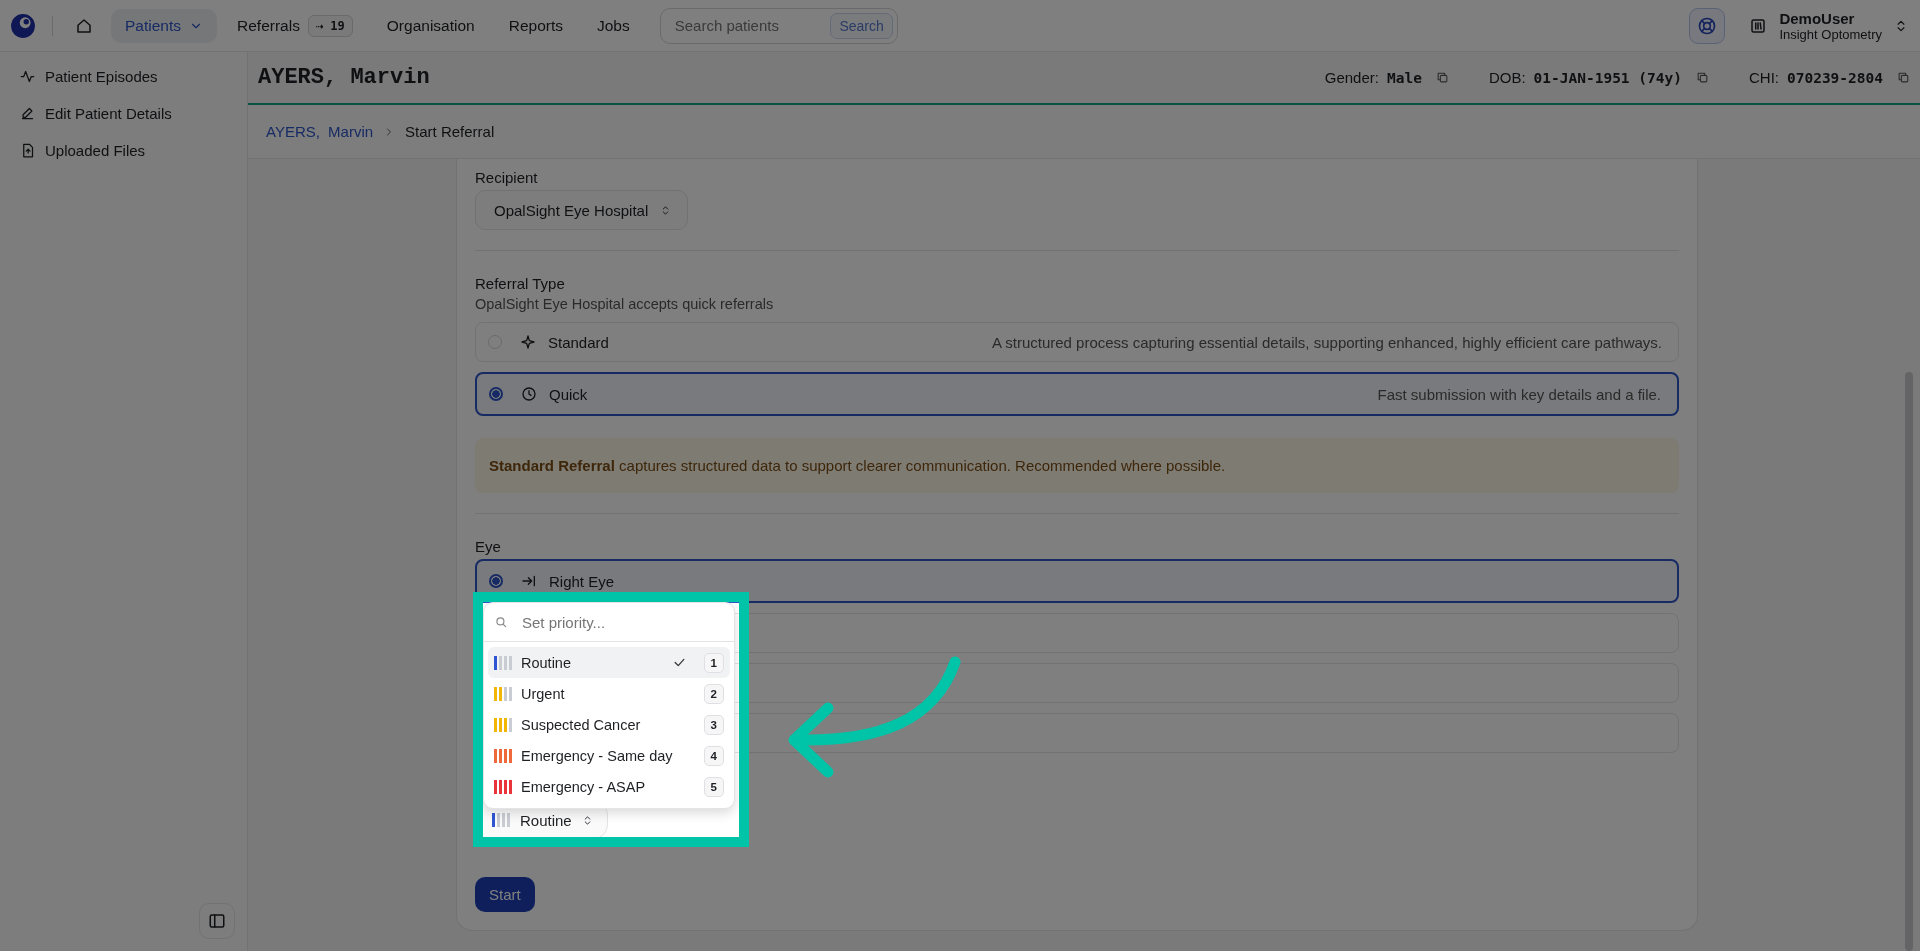 This screenshot has height=951, width=1920. Describe the element at coordinates (568, 394) in the screenshot. I see `option-label: Quick` at that location.